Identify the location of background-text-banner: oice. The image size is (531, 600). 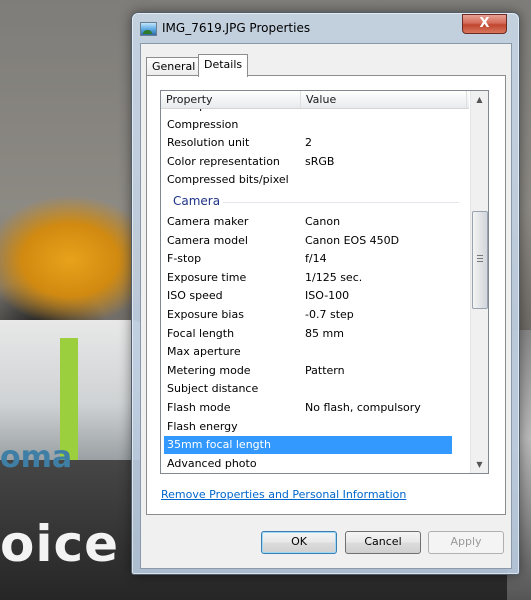
(60, 544).